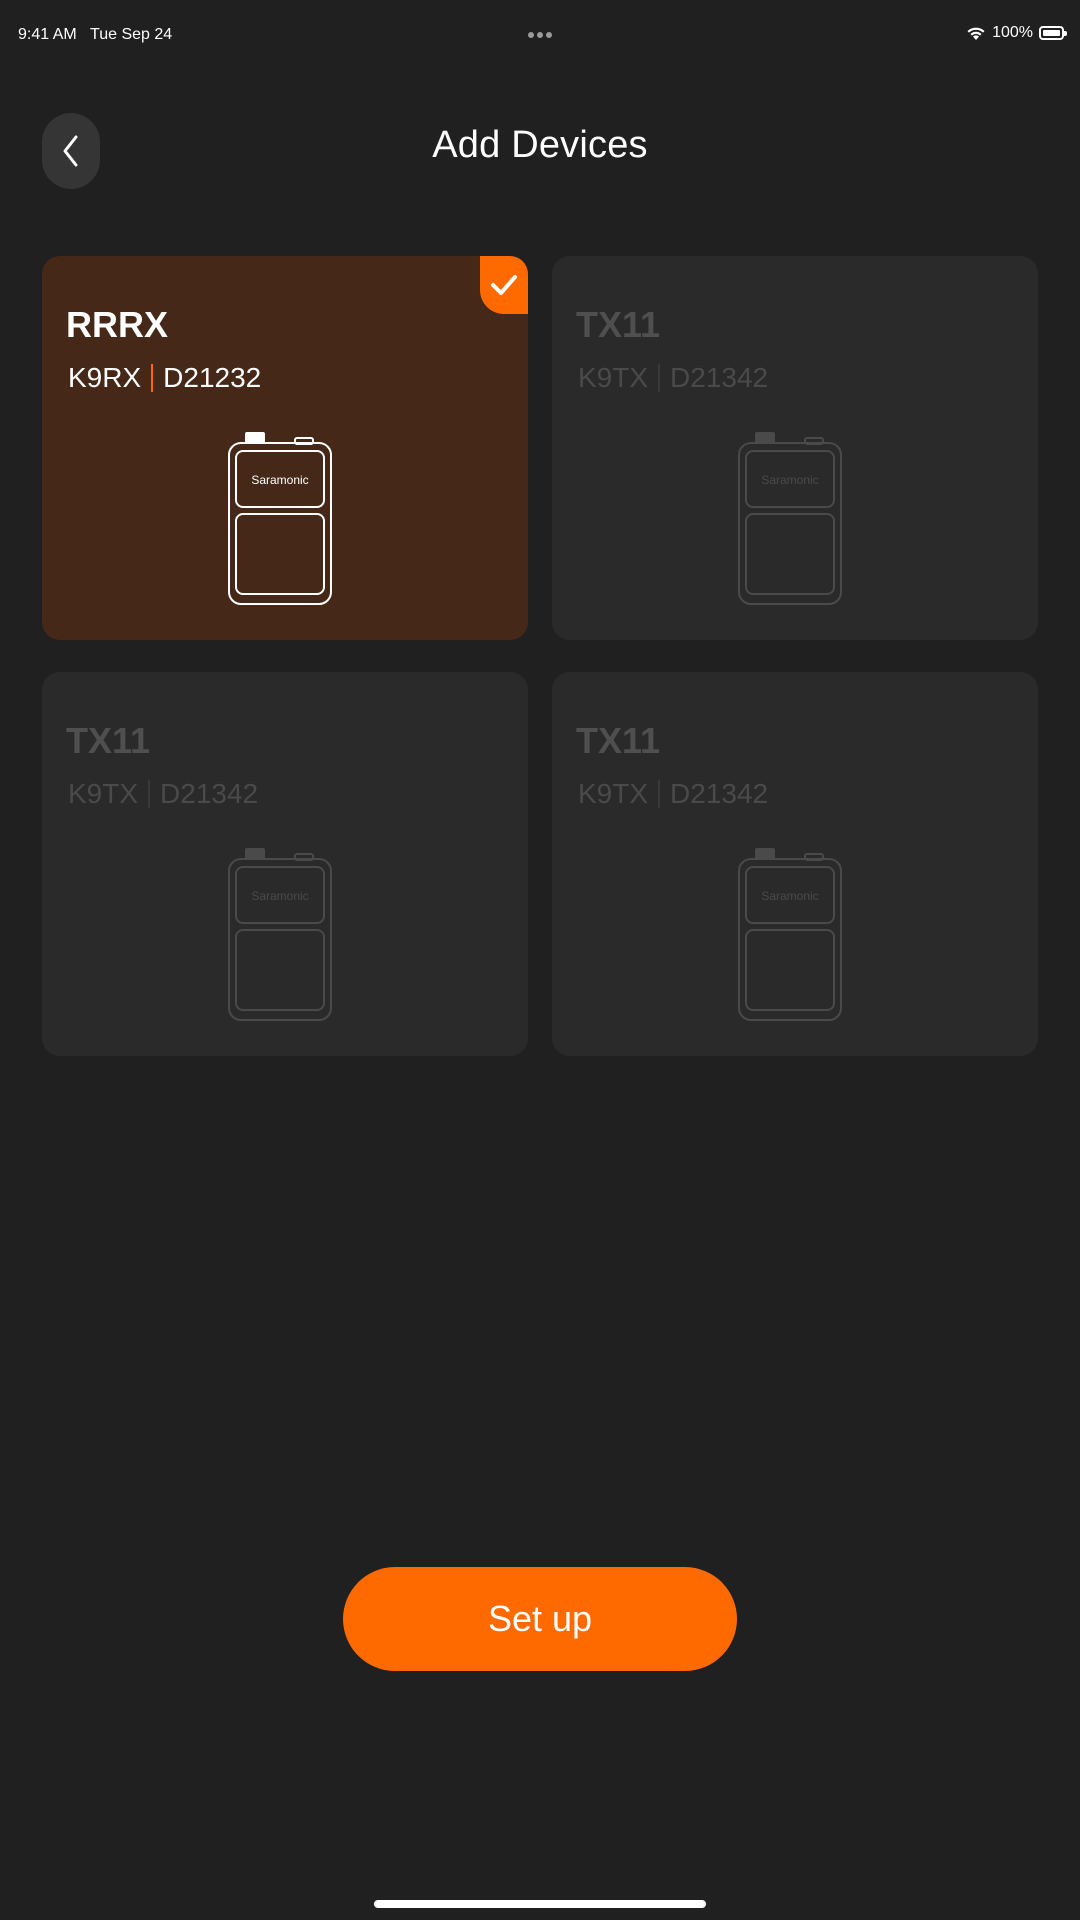 This screenshot has width=1080, height=1920. Describe the element at coordinates (280, 518) in the screenshot. I see `receiver-device-icon: Saramonic` at that location.